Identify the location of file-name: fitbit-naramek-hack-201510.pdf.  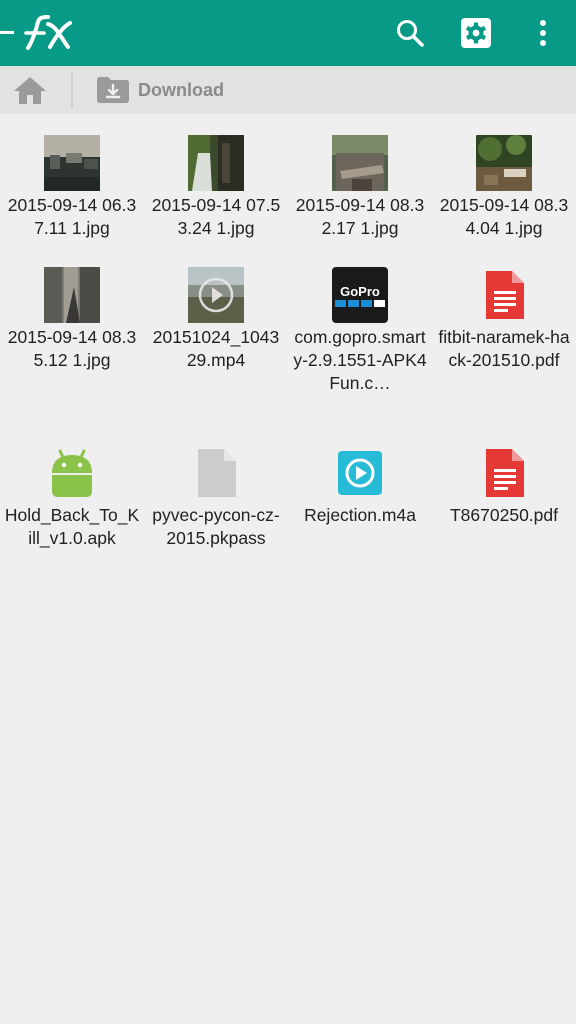
(504, 348).